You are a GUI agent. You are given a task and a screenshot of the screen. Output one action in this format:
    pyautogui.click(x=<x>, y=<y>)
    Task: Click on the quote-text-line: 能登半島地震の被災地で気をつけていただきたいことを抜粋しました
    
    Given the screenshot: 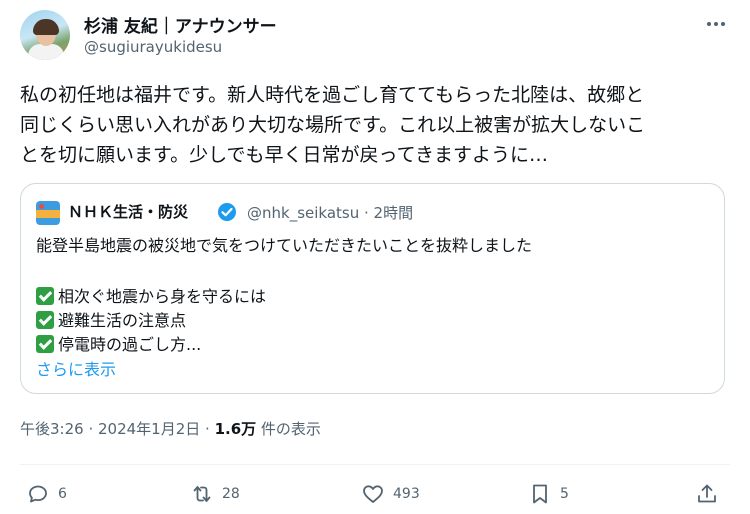 What is the action you would take?
    pyautogui.click(x=284, y=245)
    